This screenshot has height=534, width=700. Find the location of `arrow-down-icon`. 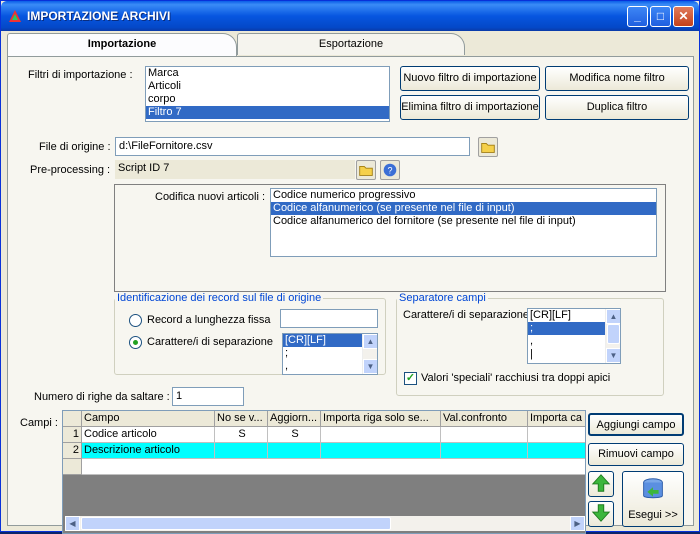

arrow-down-icon is located at coordinates (601, 513).